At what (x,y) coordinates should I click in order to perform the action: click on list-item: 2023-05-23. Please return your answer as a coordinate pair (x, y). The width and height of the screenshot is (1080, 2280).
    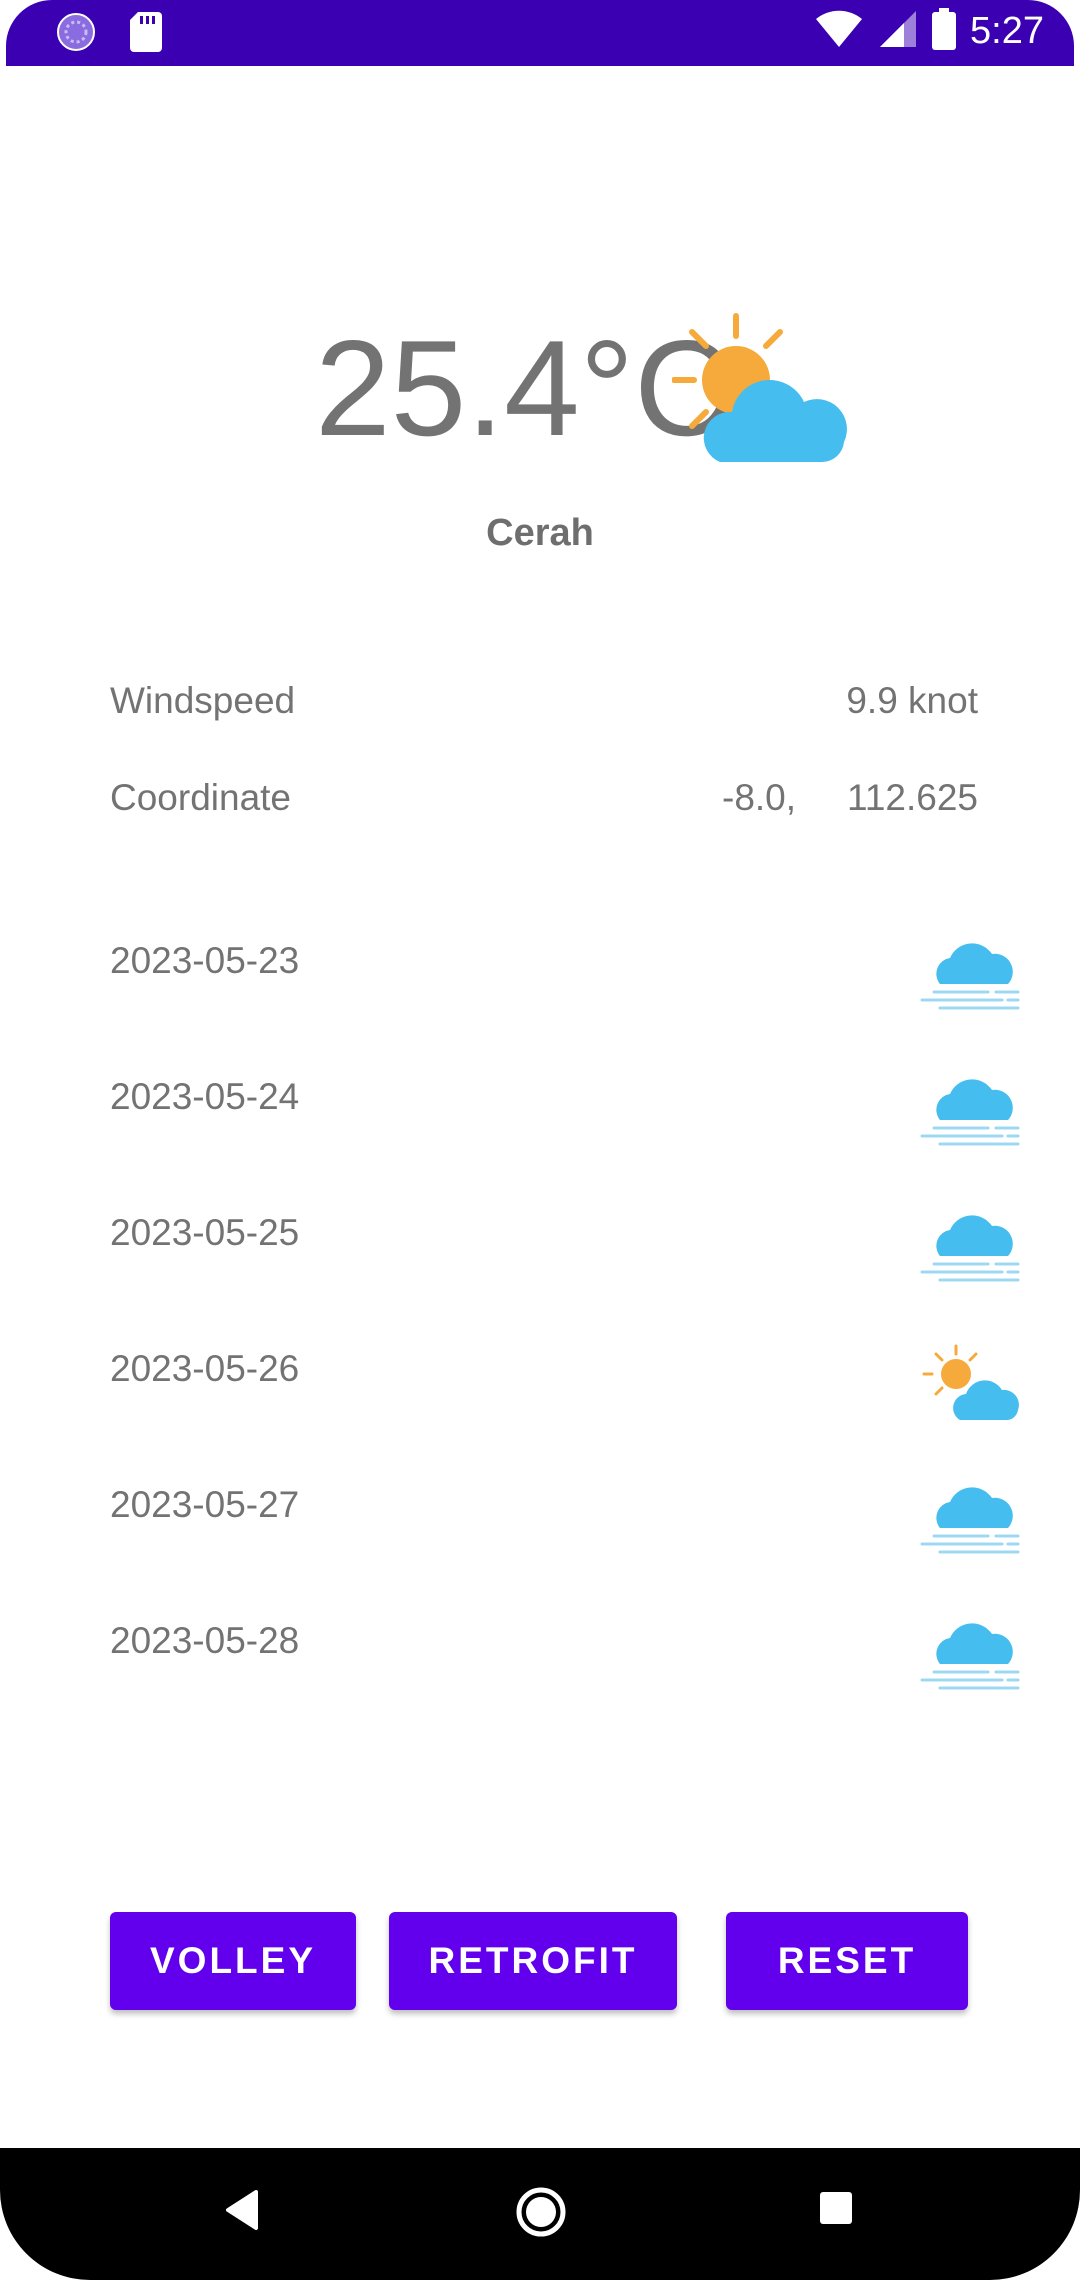
    Looking at the image, I should click on (565, 990).